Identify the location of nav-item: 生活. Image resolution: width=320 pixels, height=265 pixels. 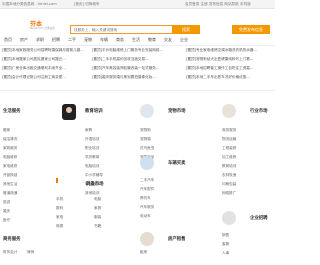
(136, 40).